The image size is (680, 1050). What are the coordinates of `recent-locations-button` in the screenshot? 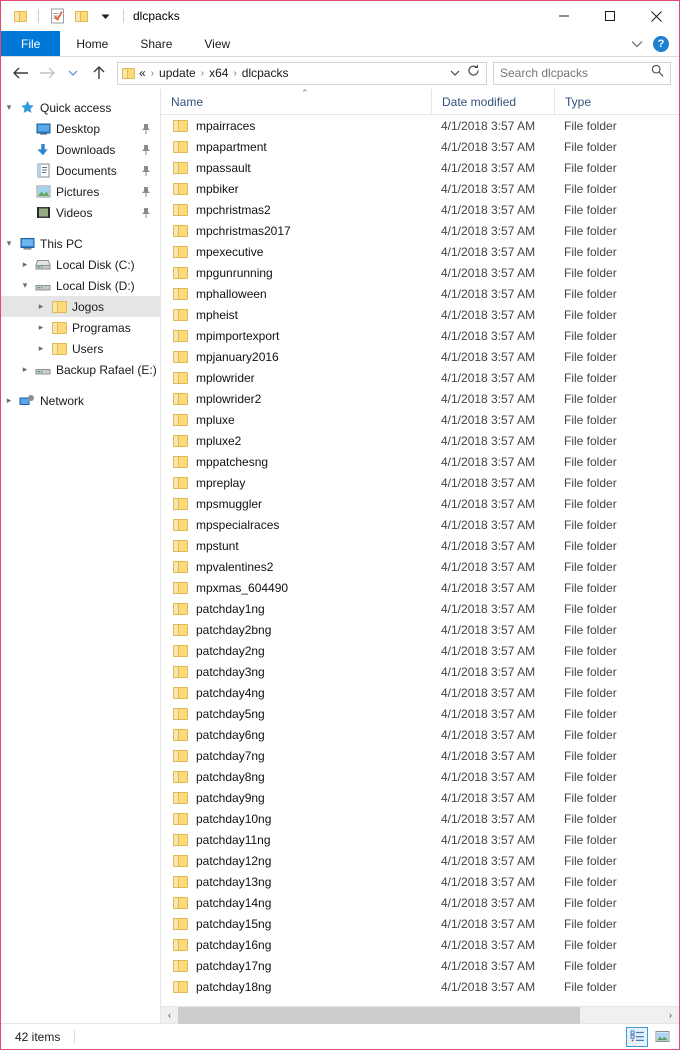 It's located at (73, 73).